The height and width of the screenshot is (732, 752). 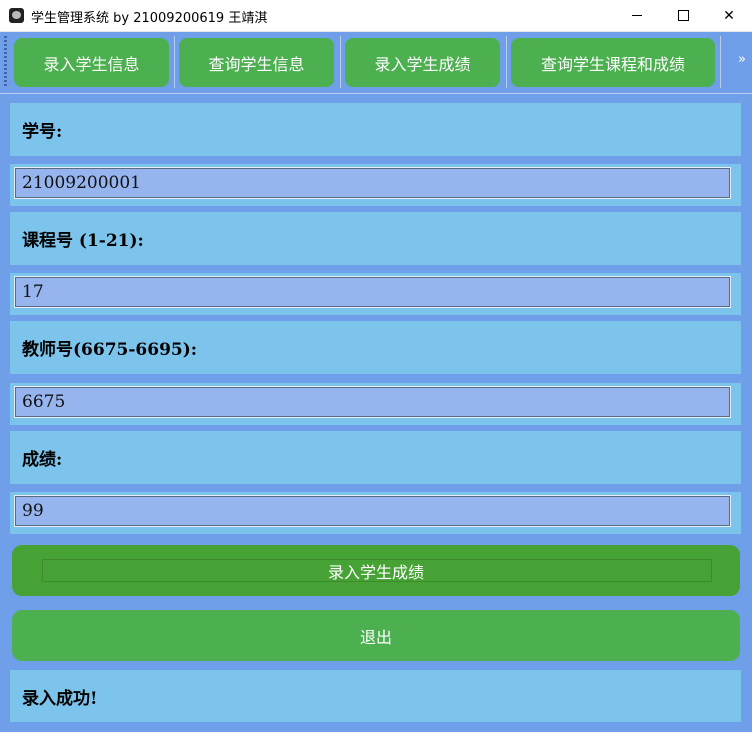 What do you see at coordinates (372, 511) in the screenshot?
I see `score-input` at bounding box center [372, 511].